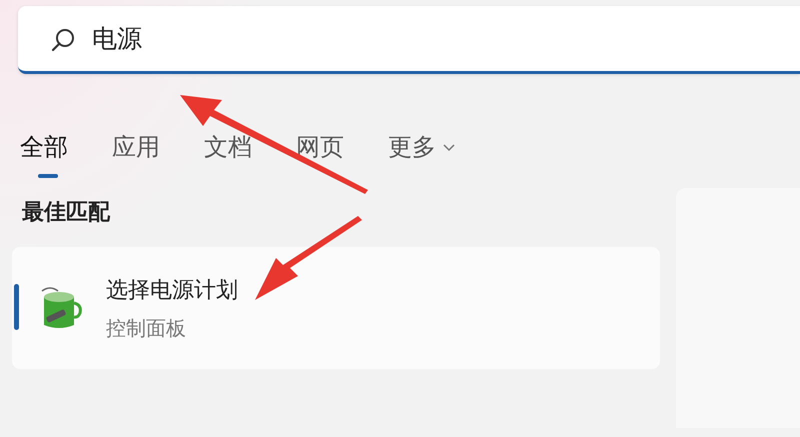  What do you see at coordinates (44, 152) in the screenshot?
I see `filter-tab: 全部` at bounding box center [44, 152].